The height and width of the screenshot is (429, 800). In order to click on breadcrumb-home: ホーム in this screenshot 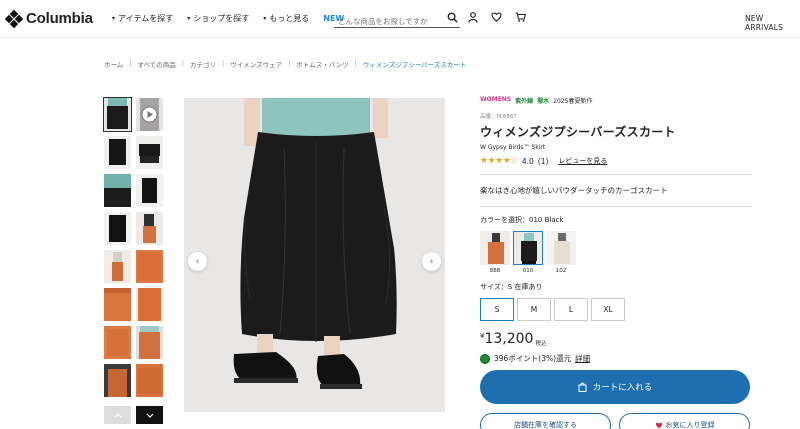, I will do `click(113, 64)`.